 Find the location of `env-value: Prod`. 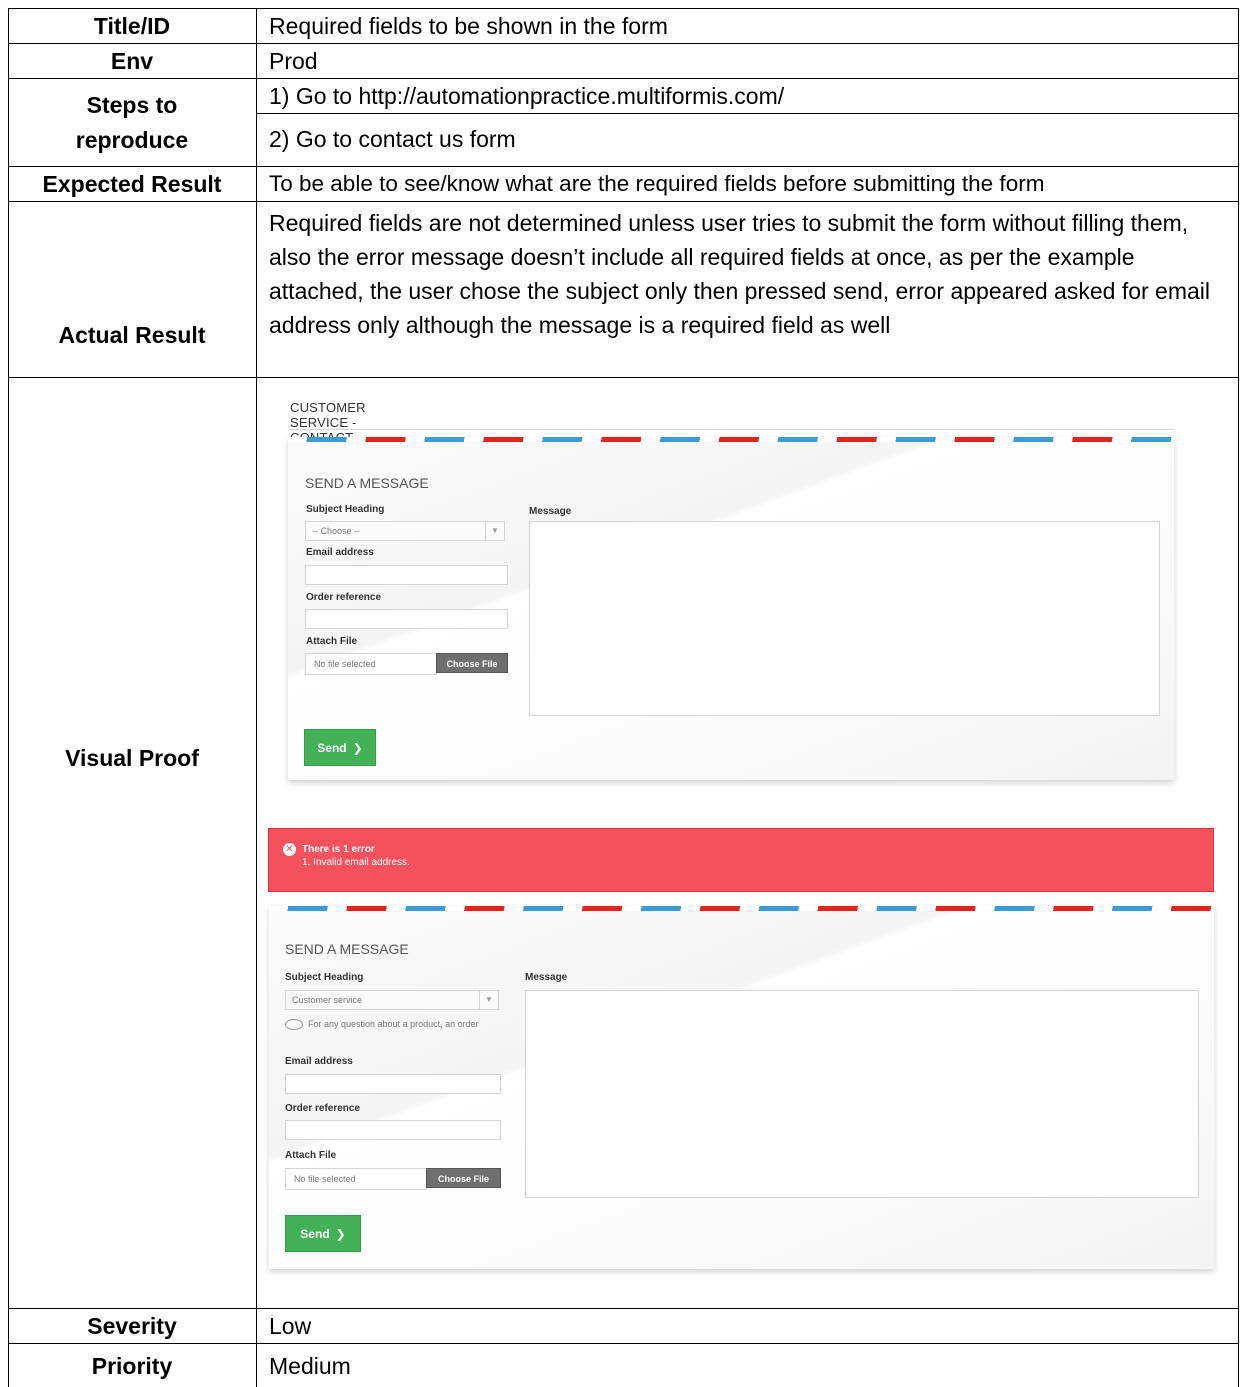

env-value: Prod is located at coordinates (293, 61).